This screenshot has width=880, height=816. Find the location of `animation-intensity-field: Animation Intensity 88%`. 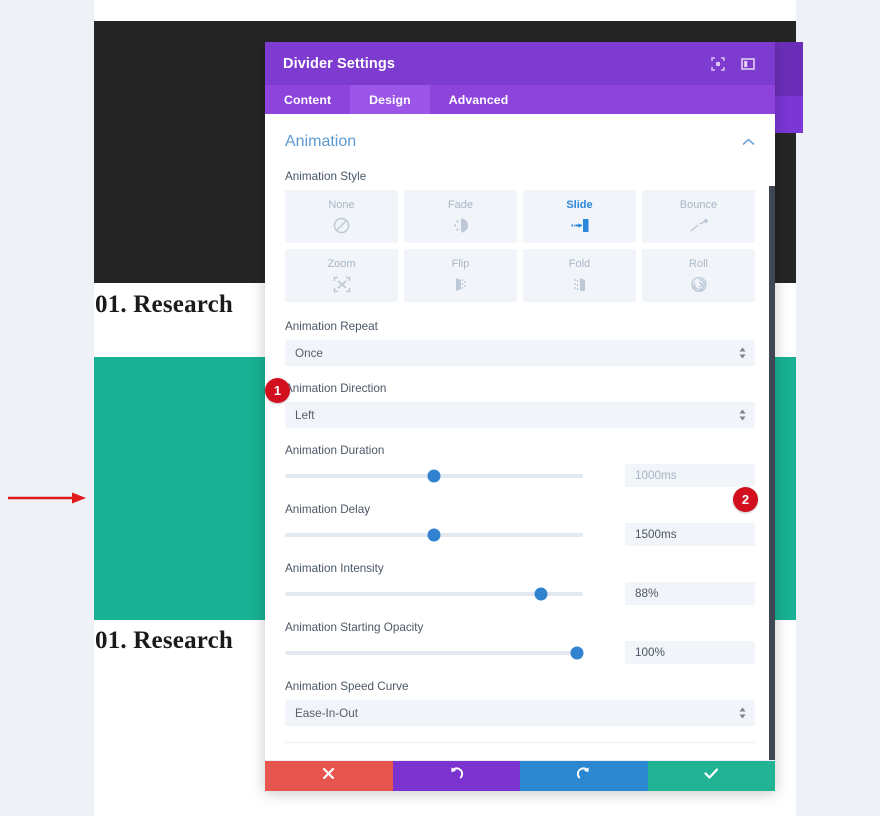

animation-intensity-field: Animation Intensity 88% is located at coordinates (520, 583).